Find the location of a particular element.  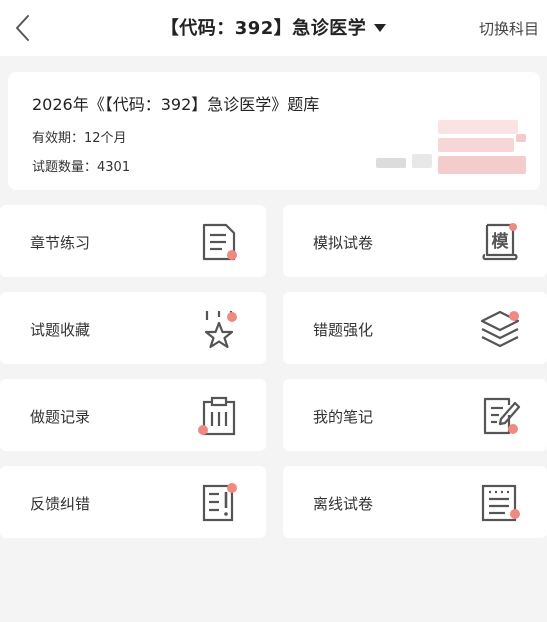

scroll-exam-icon: 模 is located at coordinates (500, 242).